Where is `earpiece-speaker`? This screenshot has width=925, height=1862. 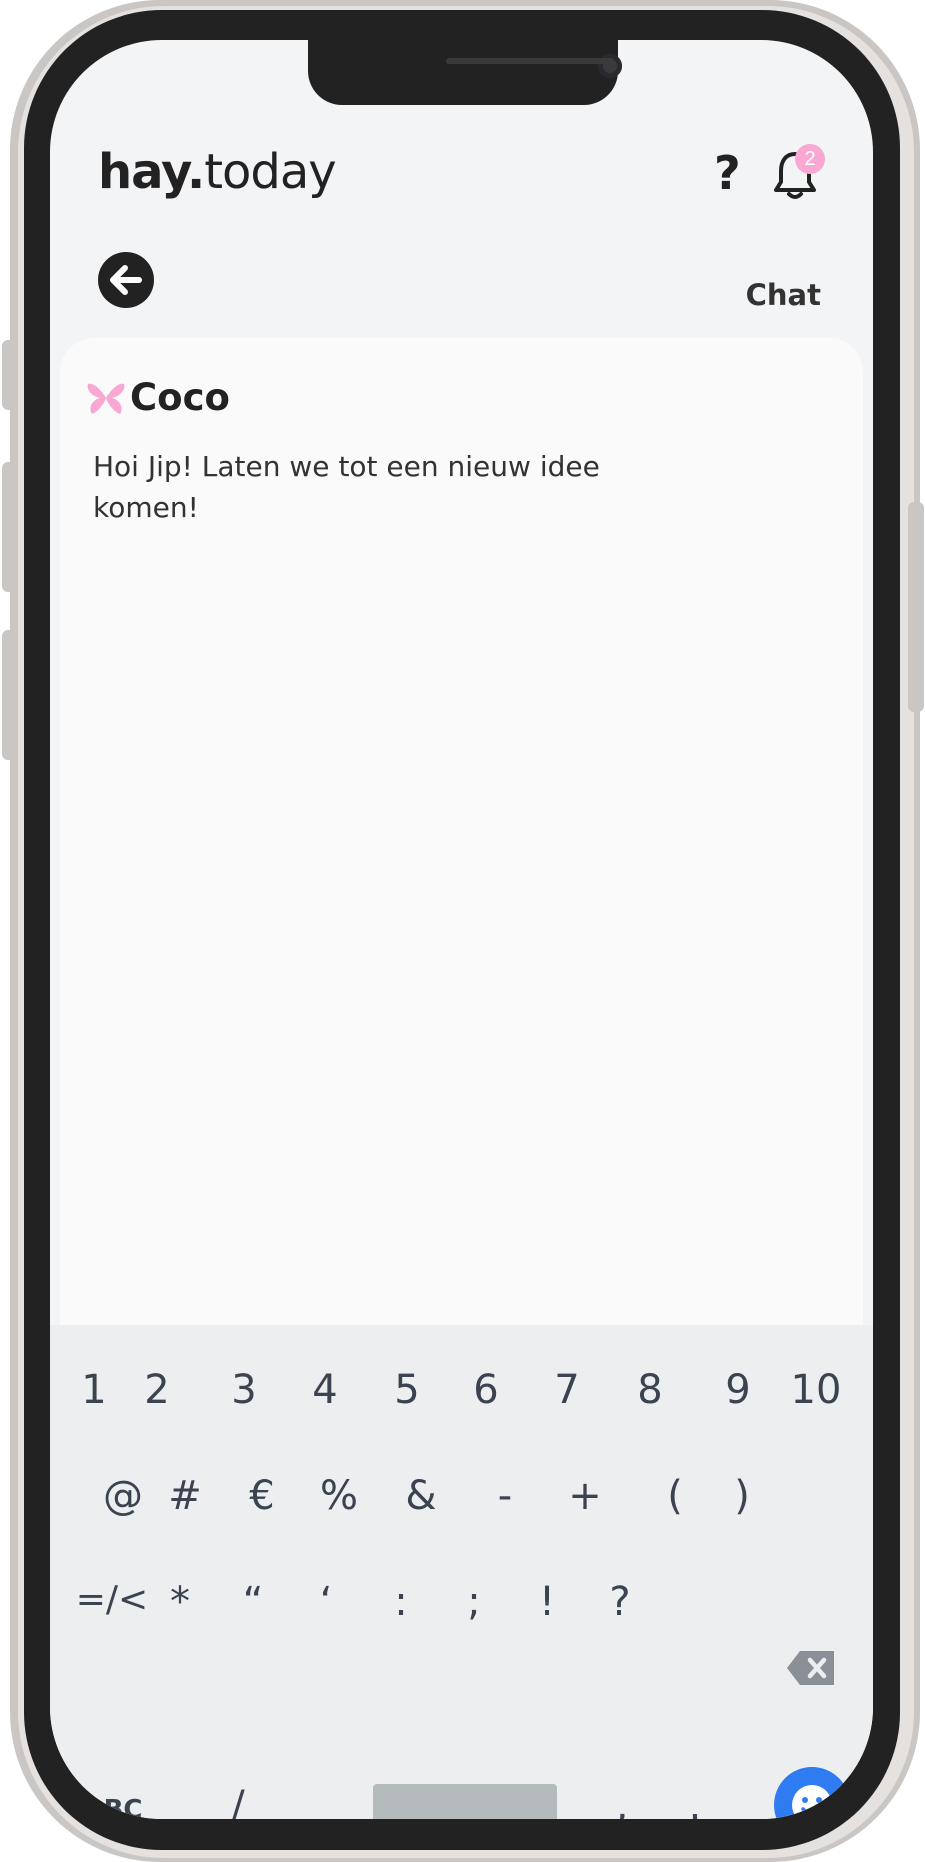 earpiece-speaker is located at coordinates (530, 61).